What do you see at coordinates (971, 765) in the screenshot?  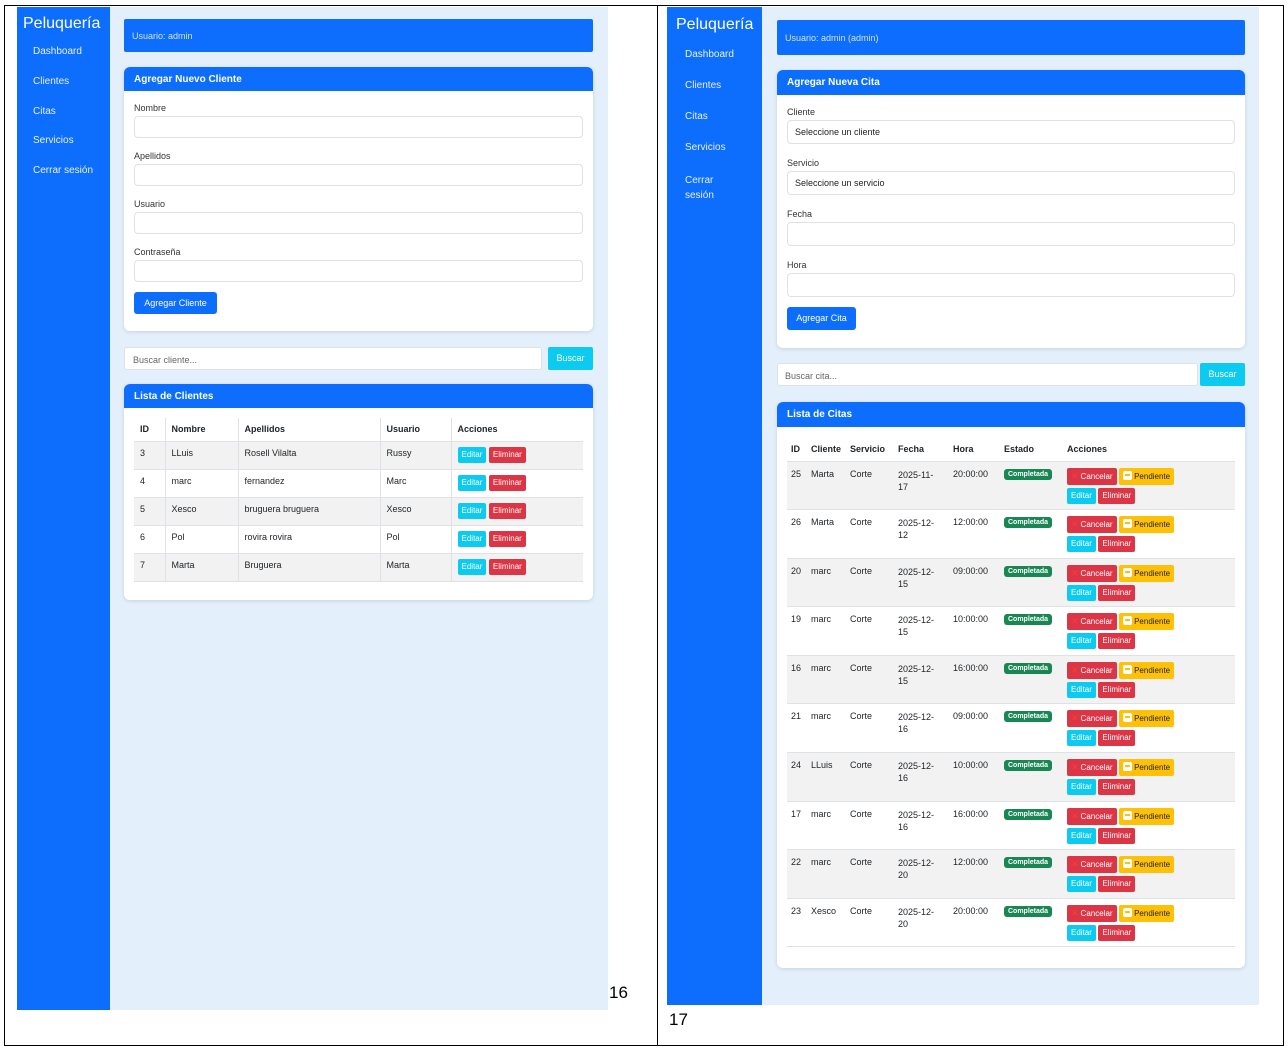 I see `cell-hora: 10:00:00` at bounding box center [971, 765].